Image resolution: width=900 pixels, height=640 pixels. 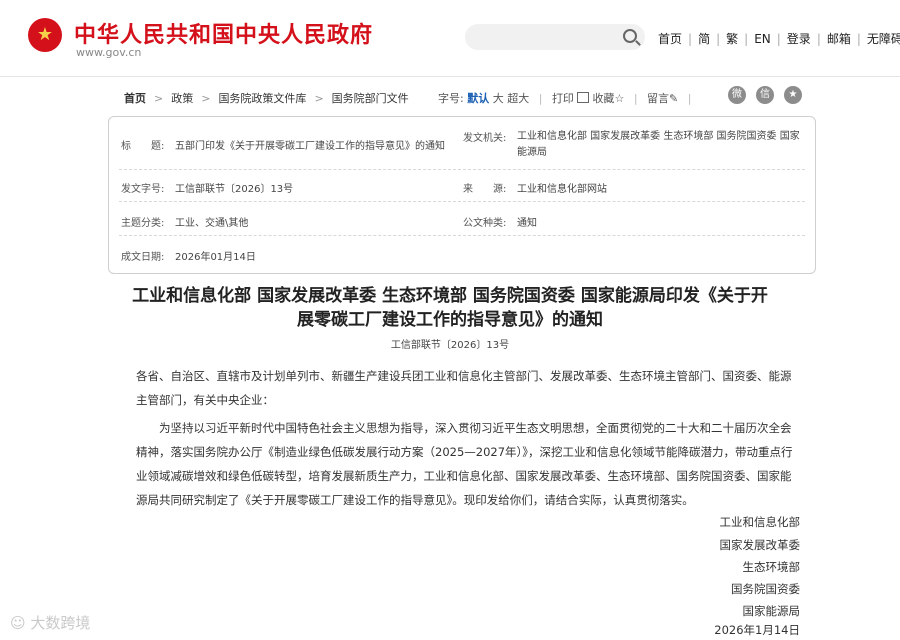 What do you see at coordinates (662, 98) in the screenshot?
I see `comment-button: 留言✎` at bounding box center [662, 98].